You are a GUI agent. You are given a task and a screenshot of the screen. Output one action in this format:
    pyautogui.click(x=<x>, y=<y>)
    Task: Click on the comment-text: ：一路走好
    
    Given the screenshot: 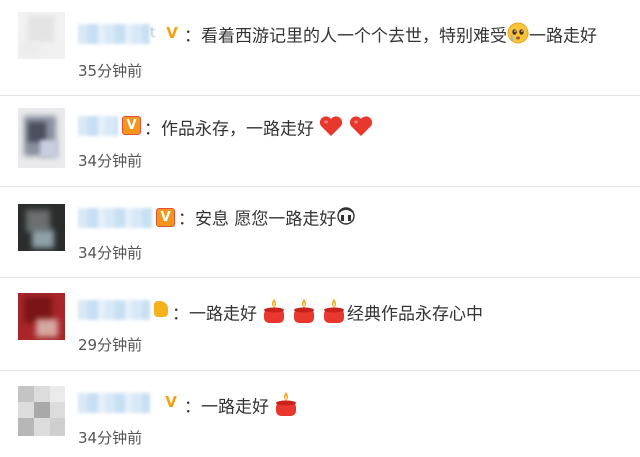 What is the action you would take?
    pyautogui.click(x=241, y=407)
    